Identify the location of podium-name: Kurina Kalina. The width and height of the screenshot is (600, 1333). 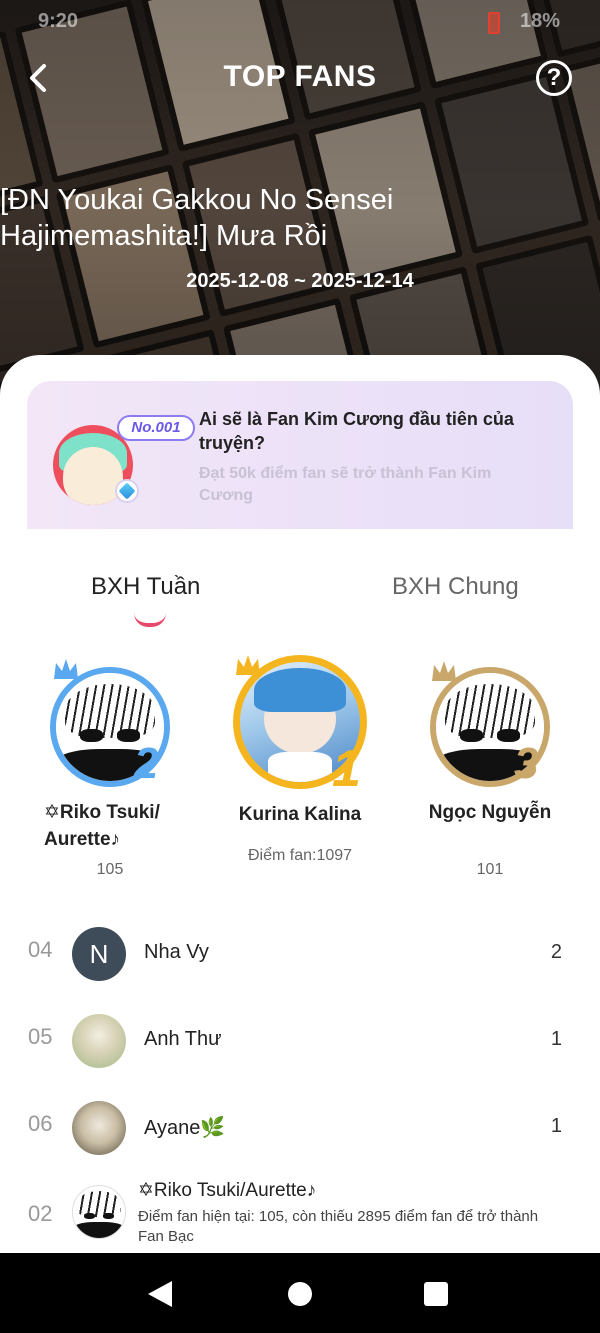
(300, 814).